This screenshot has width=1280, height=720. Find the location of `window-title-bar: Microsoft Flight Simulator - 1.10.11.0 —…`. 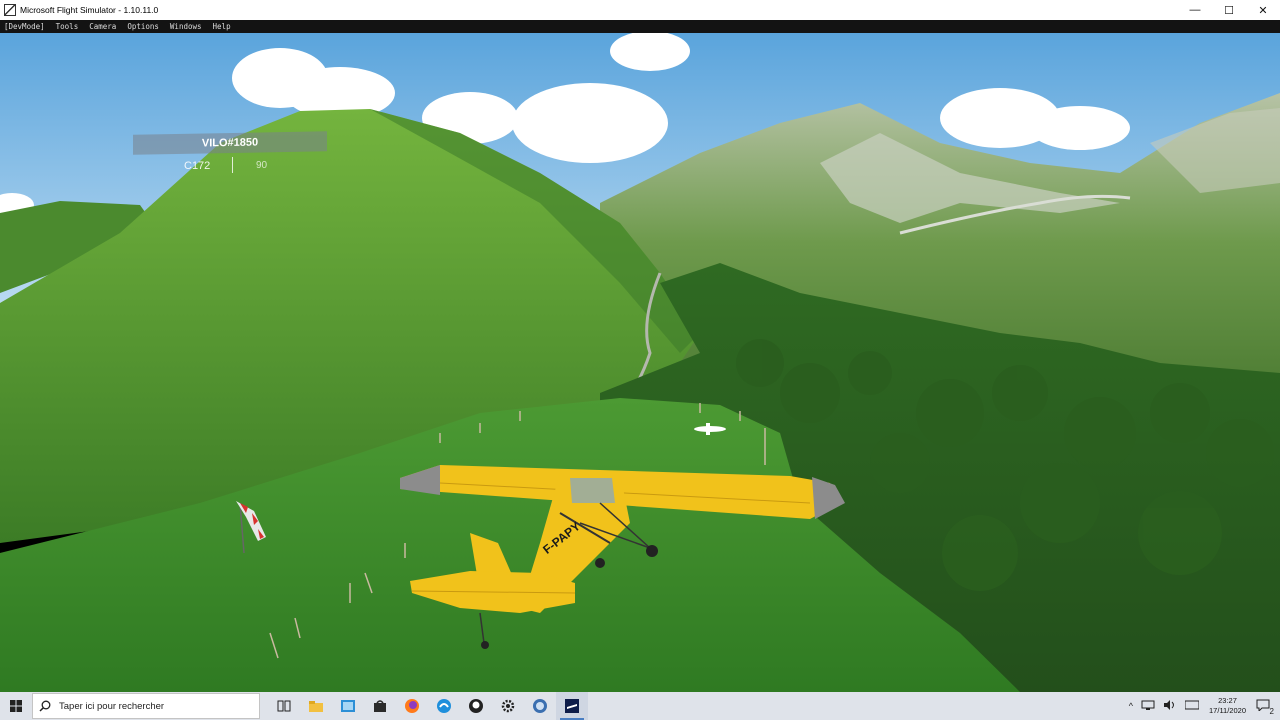

window-title-bar: Microsoft Flight Simulator - 1.10.11.0 —… is located at coordinates (640, 10).